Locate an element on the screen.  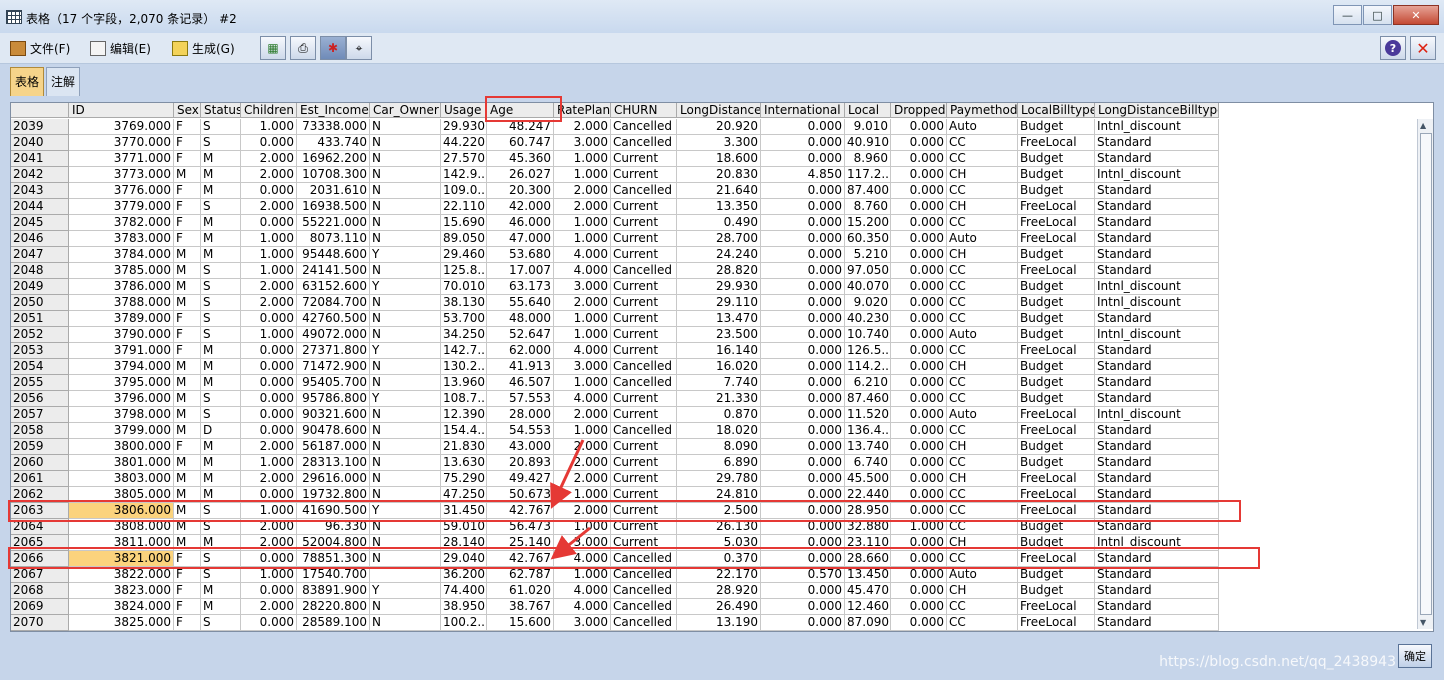
table-cell: 61.020 is located at coordinates (520, 591).